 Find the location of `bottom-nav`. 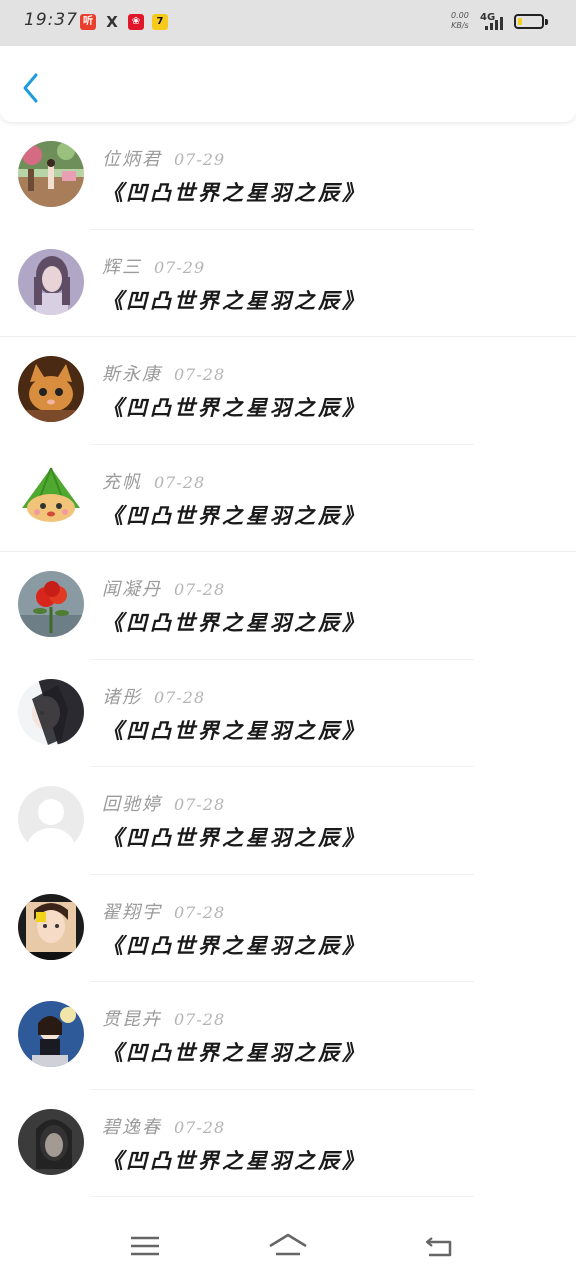

bottom-nav is located at coordinates (288, 1245).